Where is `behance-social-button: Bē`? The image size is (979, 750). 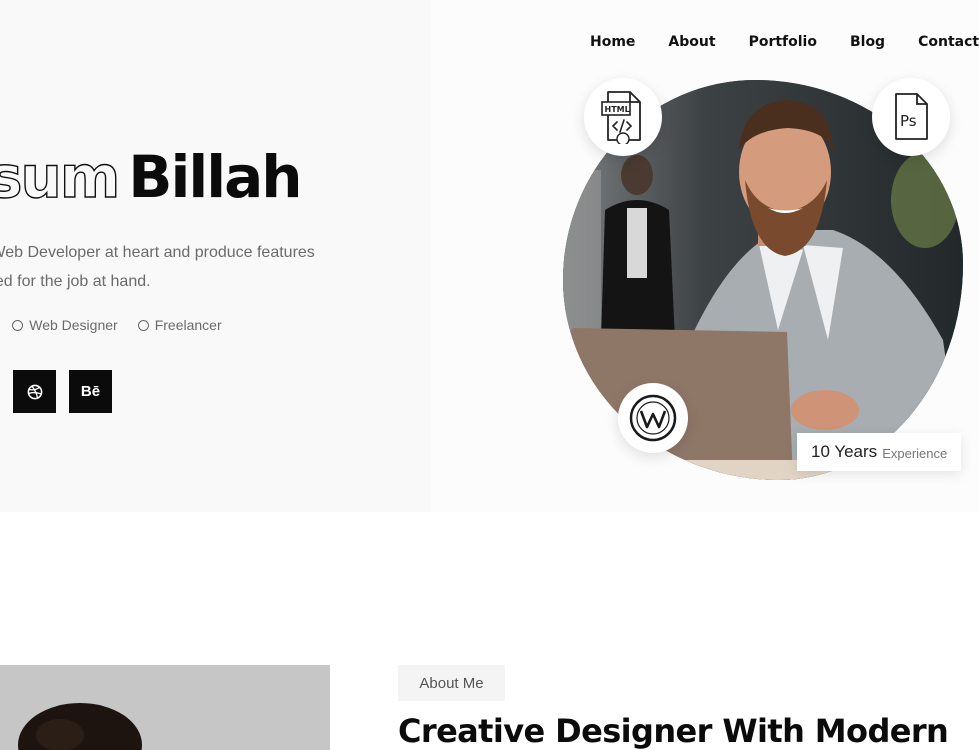 behance-social-button: Bē is located at coordinates (90, 391).